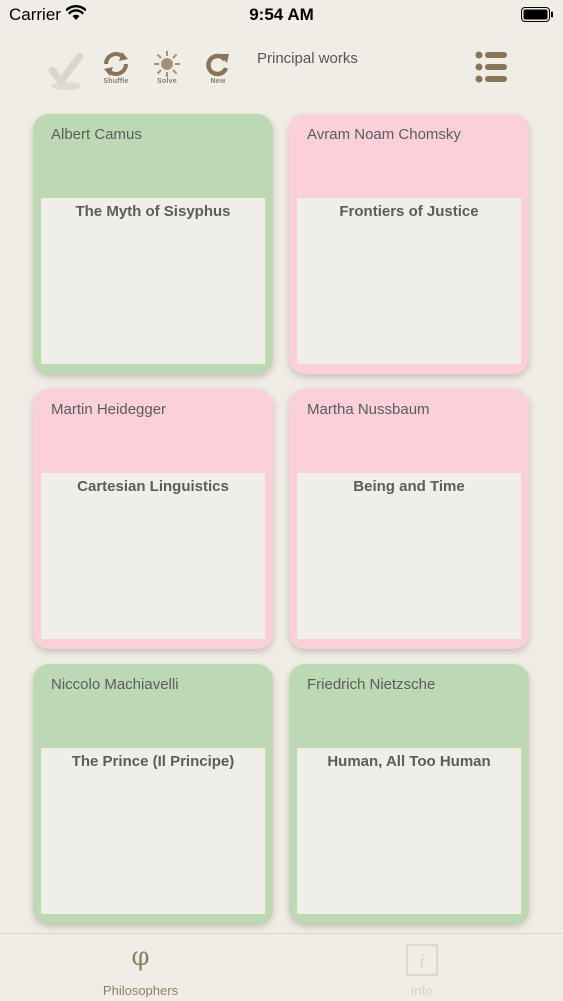 The image size is (563, 1001). I want to click on philosopher-name: Martha Nussbaum, so click(368, 409).